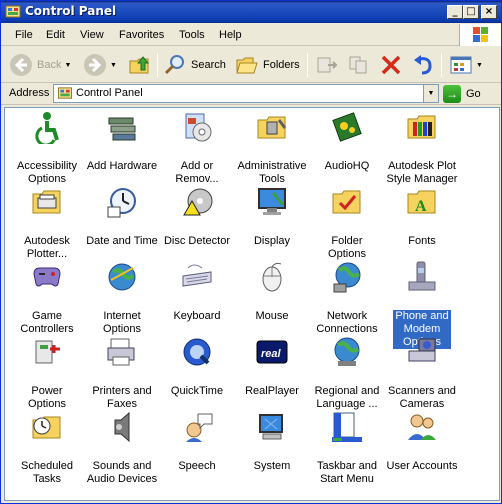  Describe the element at coordinates (122, 141) in the screenshot. I see `control-panel-item: Add Hardware` at that location.